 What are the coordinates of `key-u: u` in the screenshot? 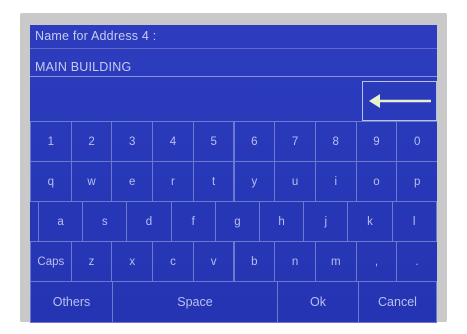 It's located at (295, 181).